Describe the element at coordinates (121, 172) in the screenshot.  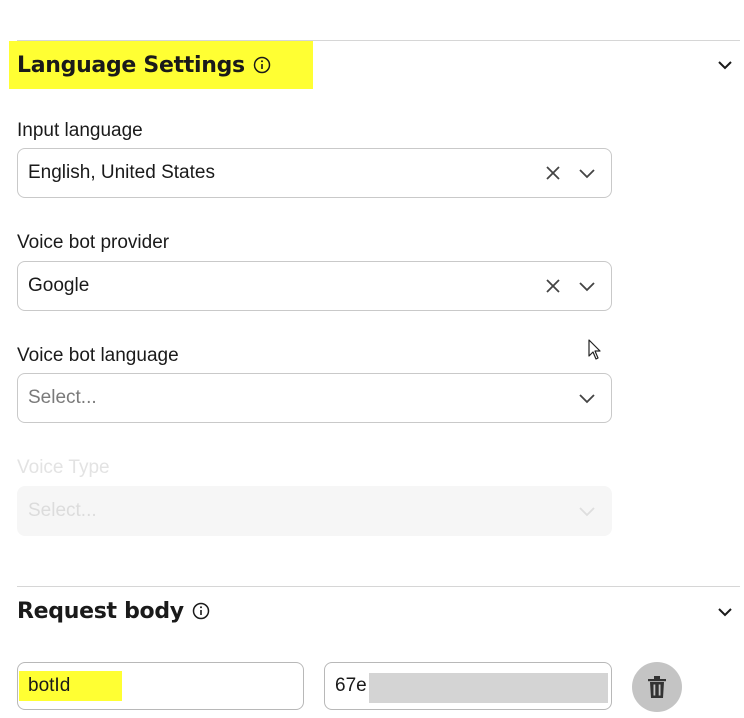
I see `input-language-value: English, United States` at that location.